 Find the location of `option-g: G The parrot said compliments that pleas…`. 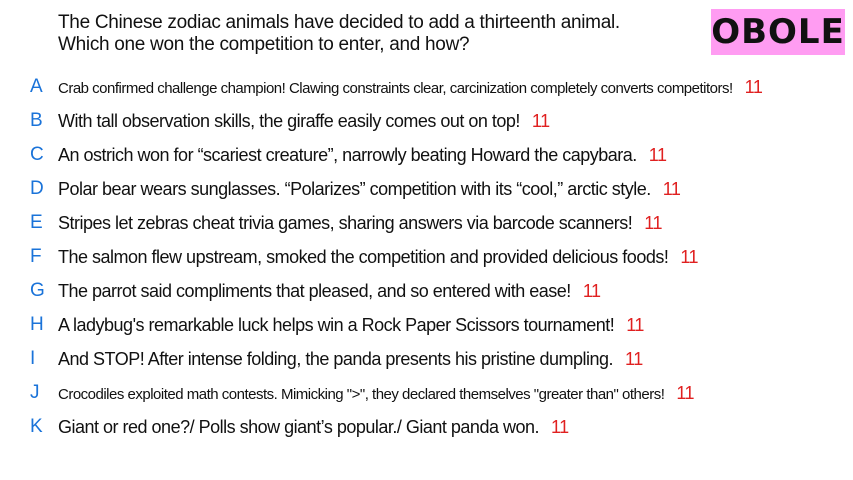

option-g: G The parrot said compliments that pleas… is located at coordinates (426, 291).